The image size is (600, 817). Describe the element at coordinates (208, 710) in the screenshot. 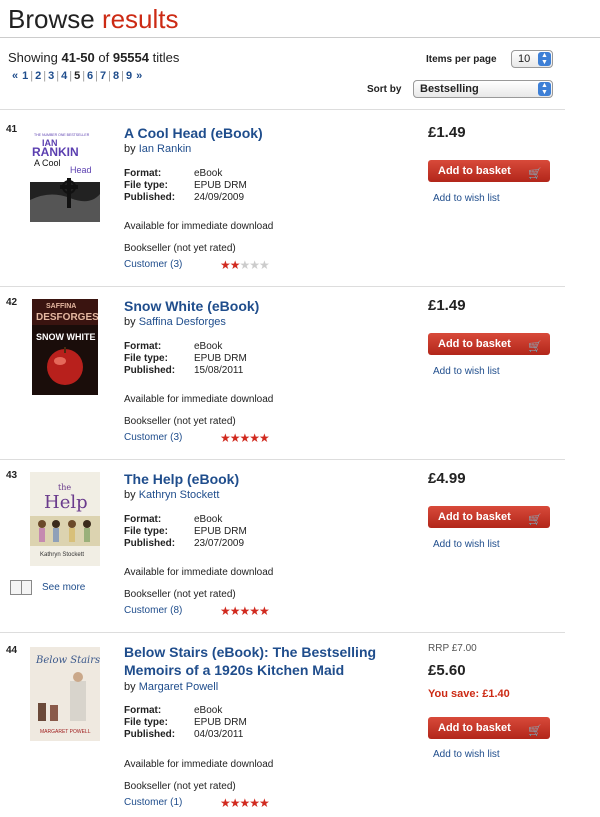

I see `format-value: eBook` at that location.